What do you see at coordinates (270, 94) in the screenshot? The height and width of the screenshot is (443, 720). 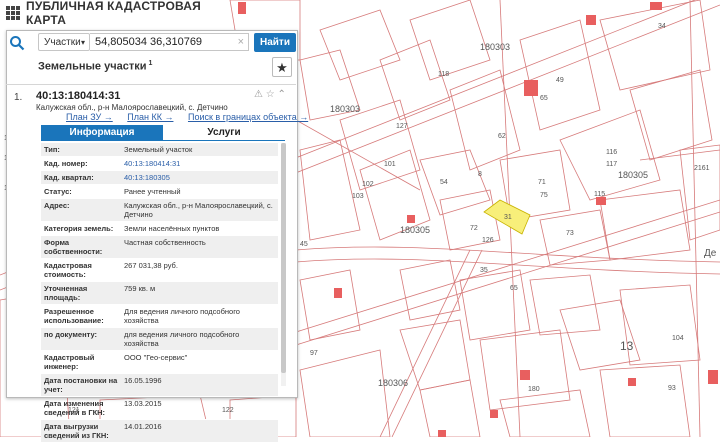 I see `warning-icon: ⚠ ☆ ⌃` at bounding box center [270, 94].